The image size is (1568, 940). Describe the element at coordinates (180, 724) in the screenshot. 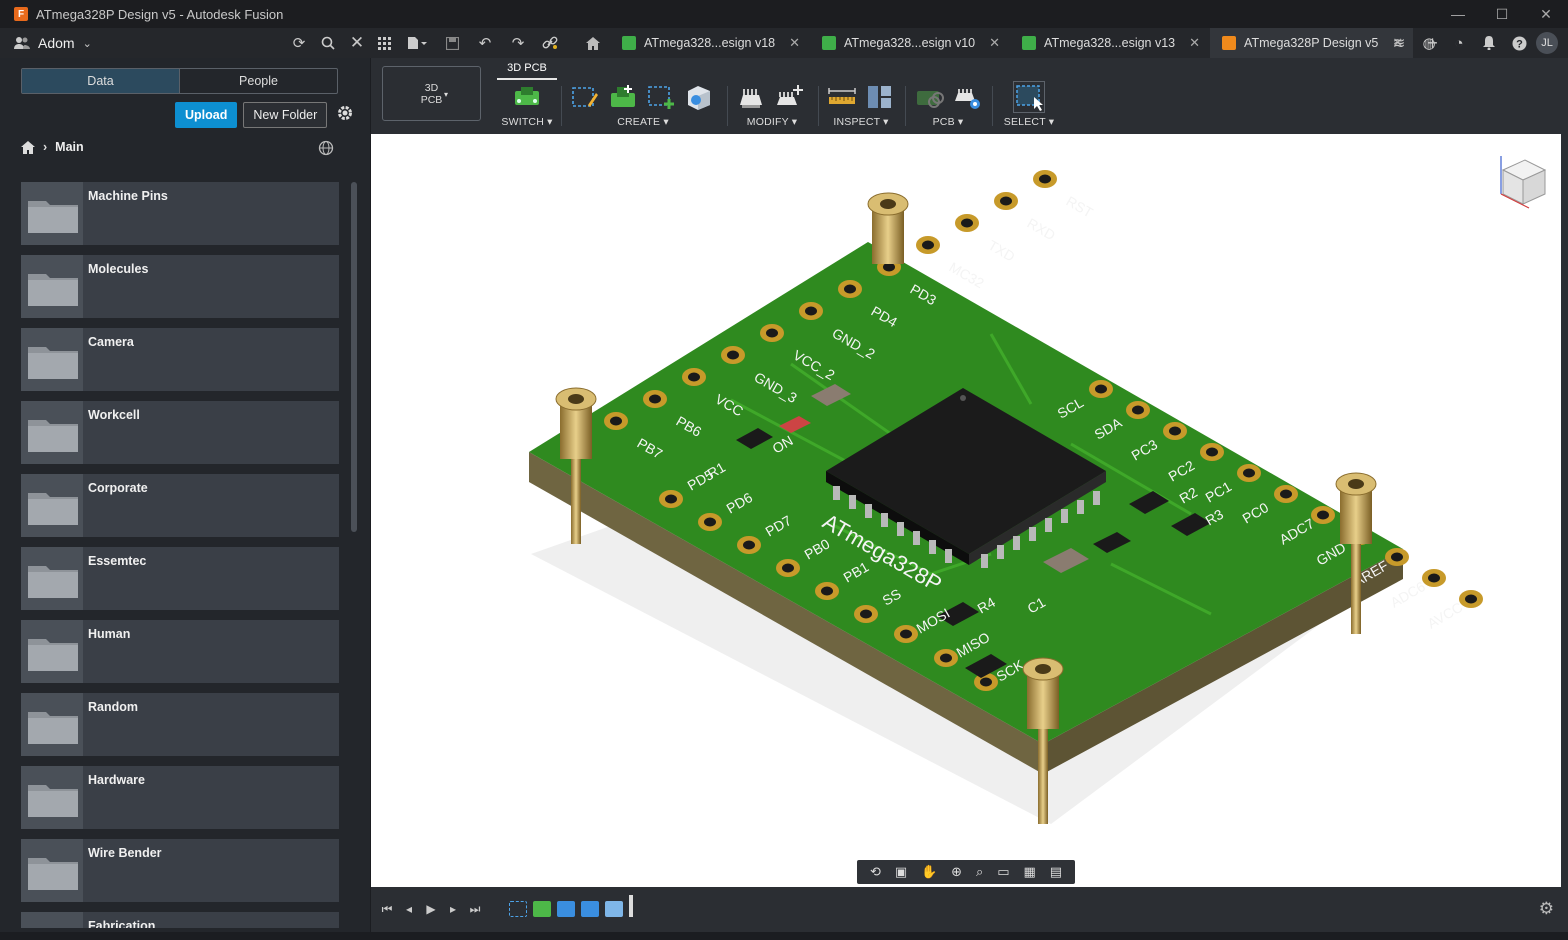

I see `folder-item: Random` at that location.